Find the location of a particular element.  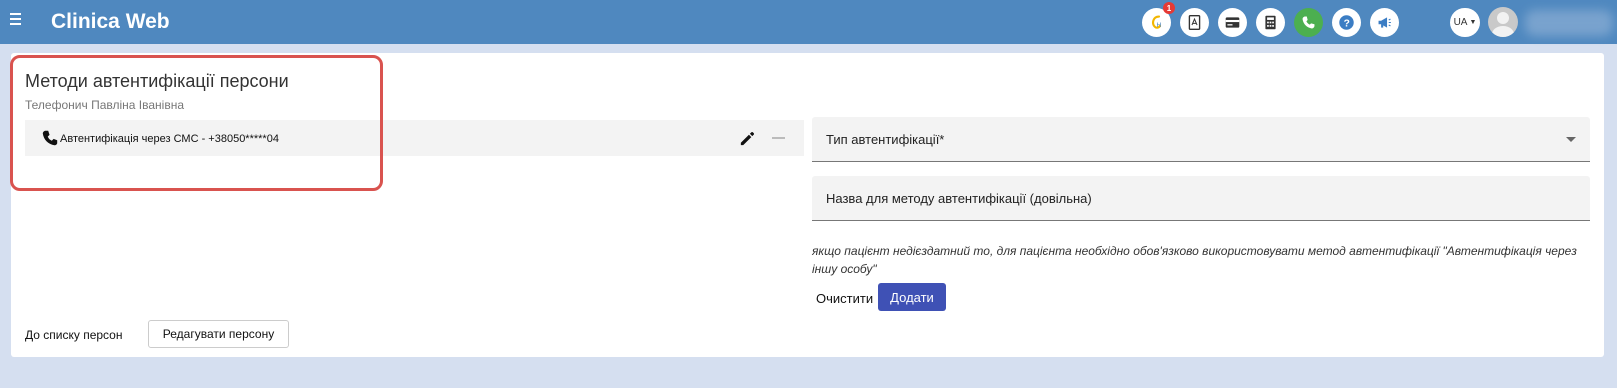

page-title: Методи автентифікації персони is located at coordinates (157, 81).